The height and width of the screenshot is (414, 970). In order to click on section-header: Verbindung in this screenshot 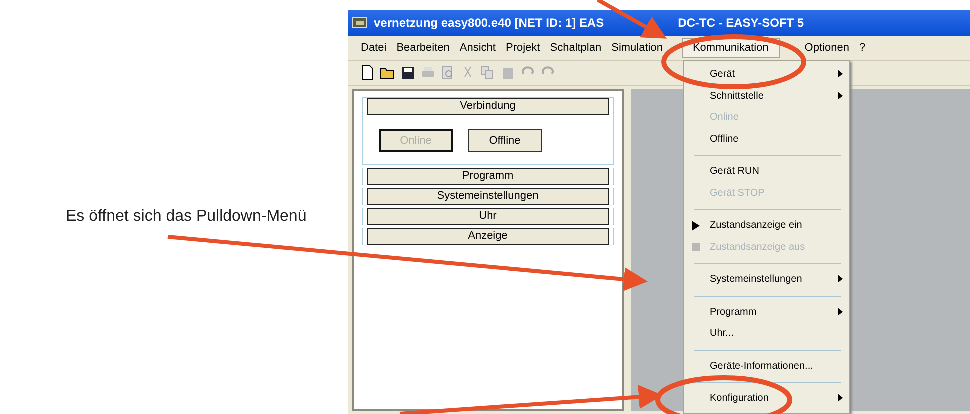, I will do `click(488, 106)`.